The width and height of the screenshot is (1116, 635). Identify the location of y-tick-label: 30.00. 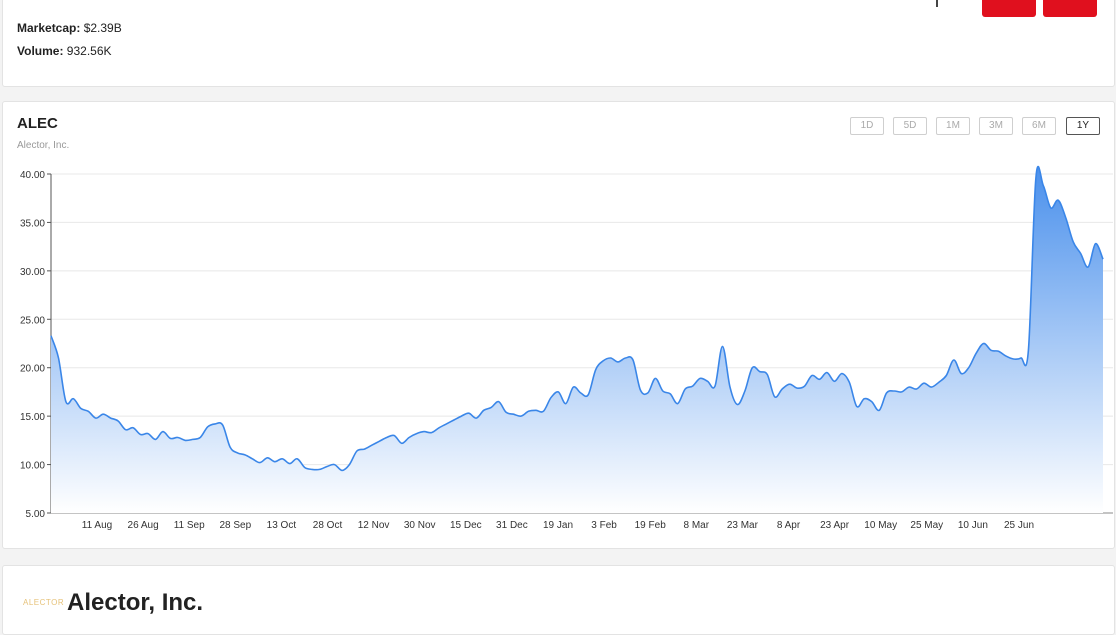
(32, 272).